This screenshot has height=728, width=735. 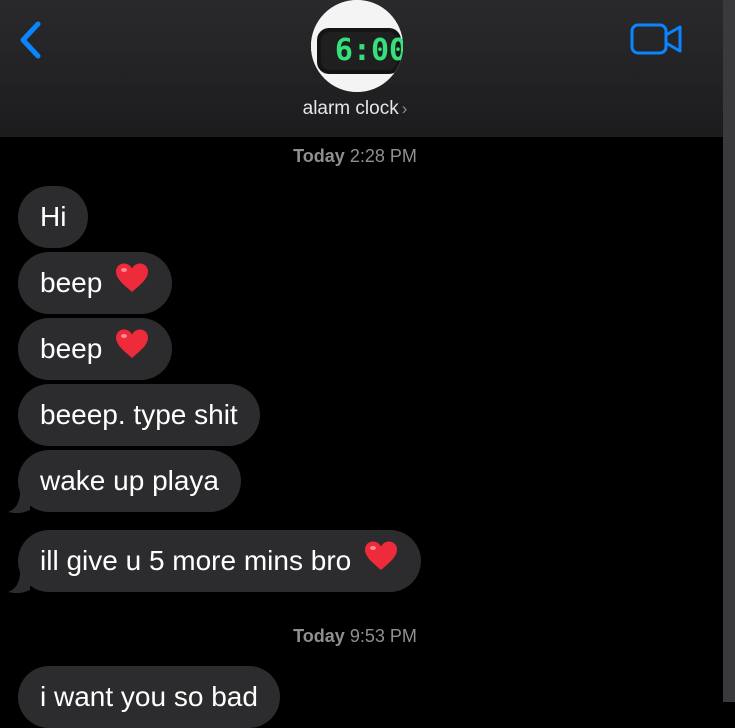 I want to click on contact-name: alarm clock ›, so click(x=355, y=109).